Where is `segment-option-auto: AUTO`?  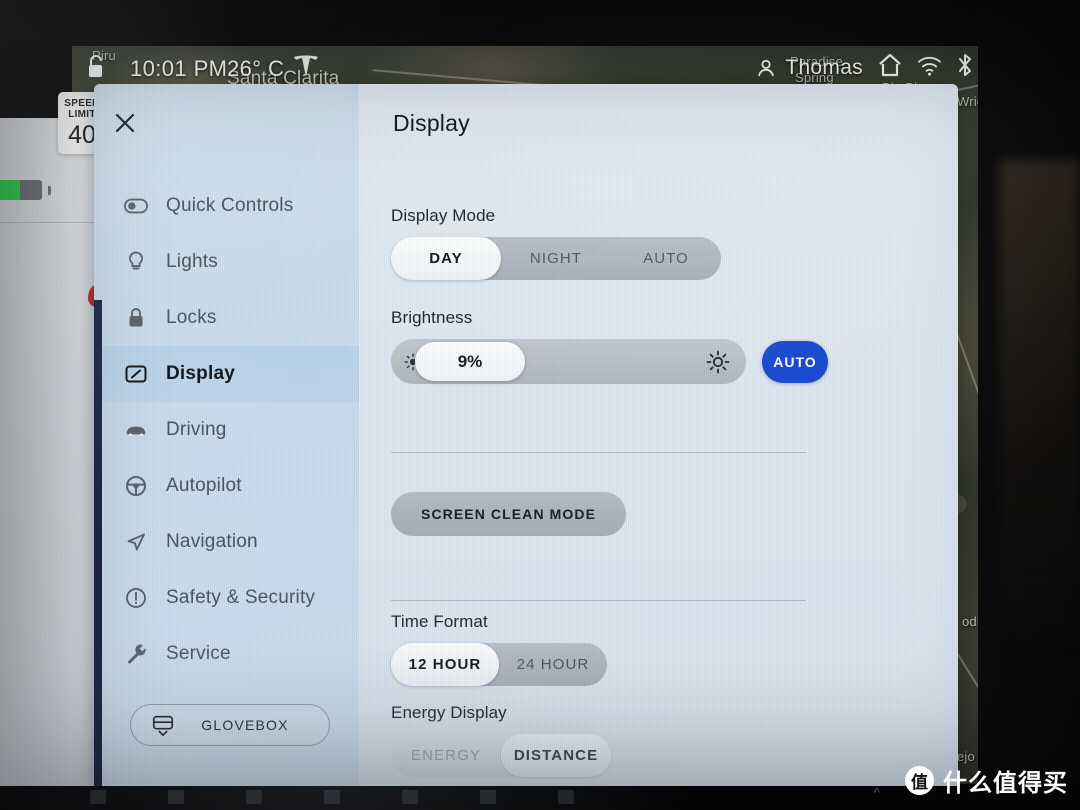 segment-option-auto: AUTO is located at coordinates (666, 258).